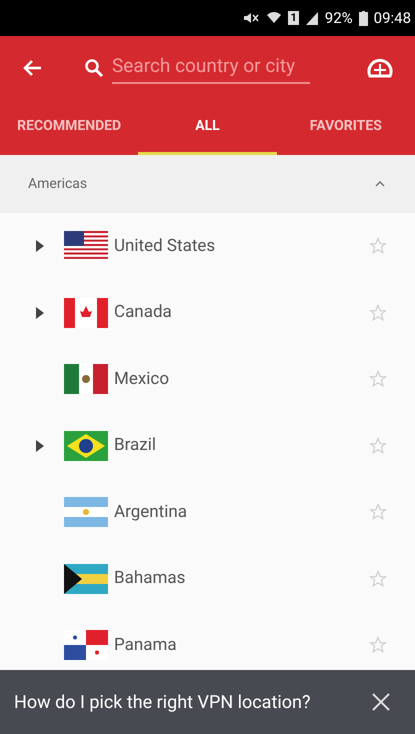 The image size is (415, 734). What do you see at coordinates (207, 445) in the screenshot?
I see `country-row: Brazil` at bounding box center [207, 445].